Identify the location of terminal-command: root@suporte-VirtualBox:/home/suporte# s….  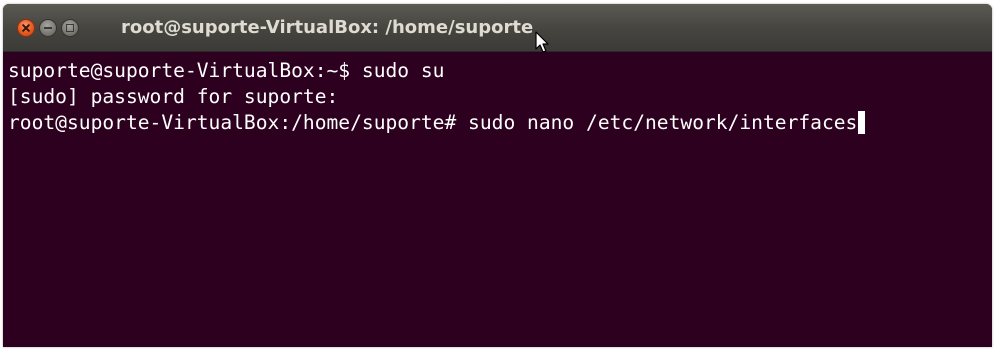
(433, 122).